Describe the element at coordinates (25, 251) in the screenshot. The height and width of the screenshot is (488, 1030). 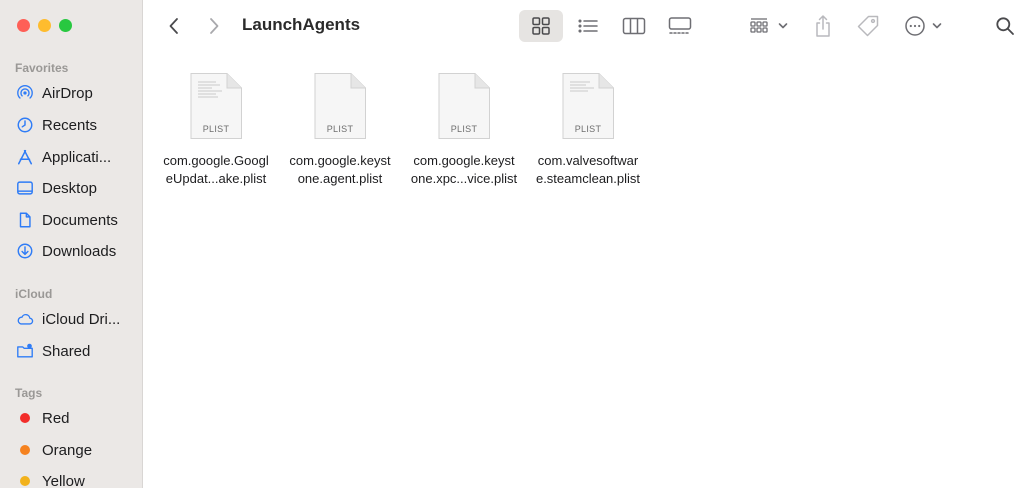
I see `download-icon` at that location.